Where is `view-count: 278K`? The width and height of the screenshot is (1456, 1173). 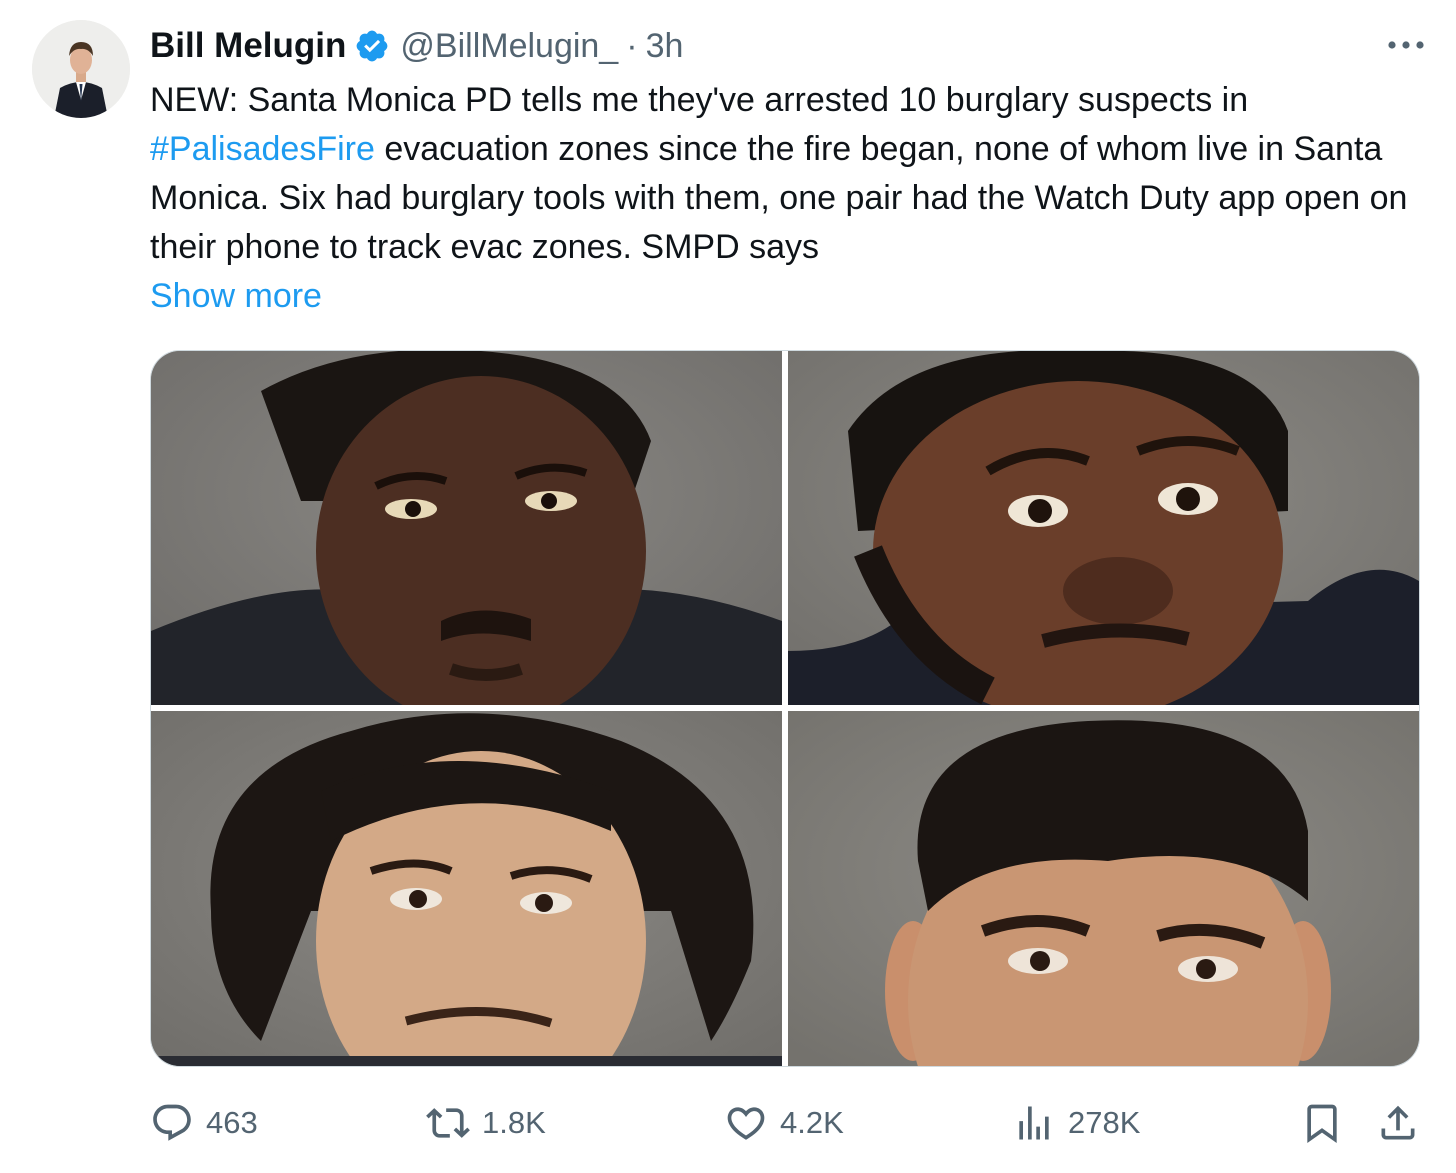
view-count: 278K is located at coordinates (1104, 1122).